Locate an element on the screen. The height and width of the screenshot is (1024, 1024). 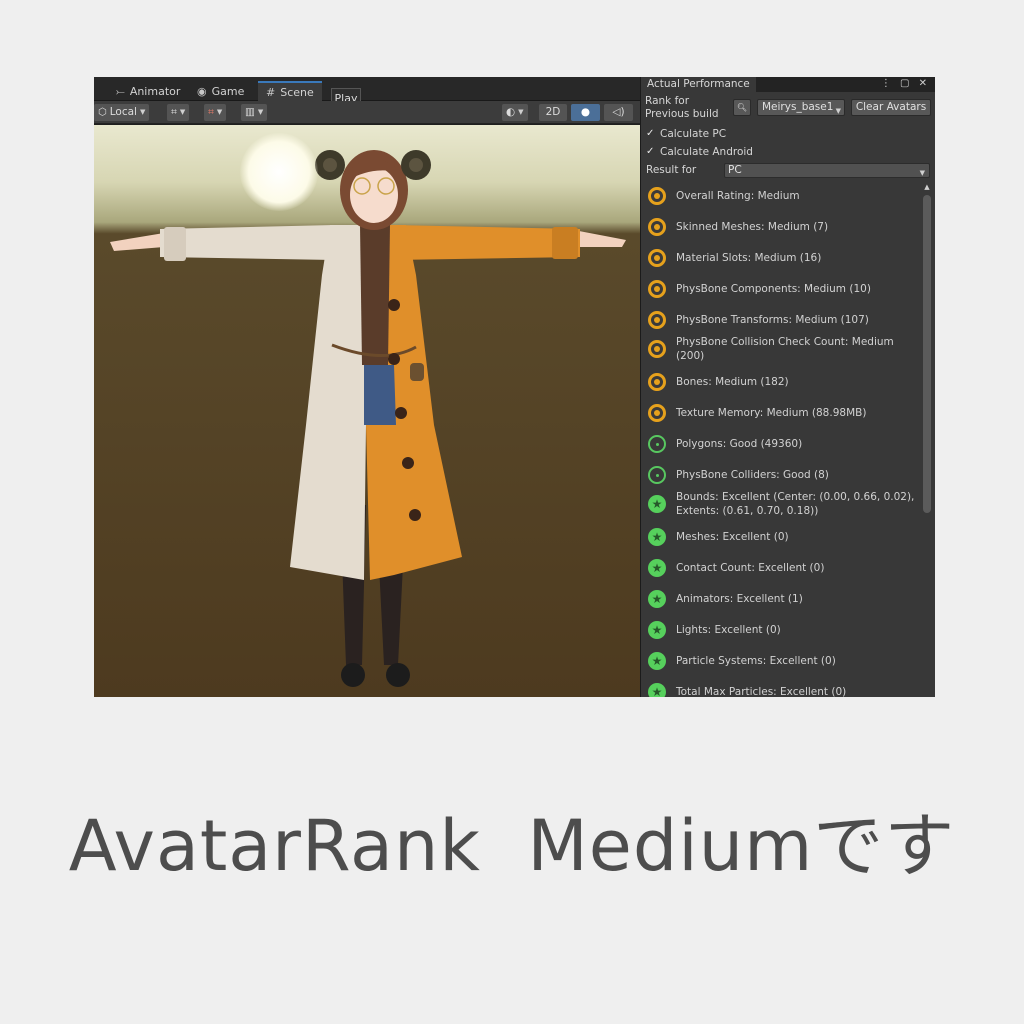
result-for-dropdown: PC ▼ is located at coordinates (827, 170).